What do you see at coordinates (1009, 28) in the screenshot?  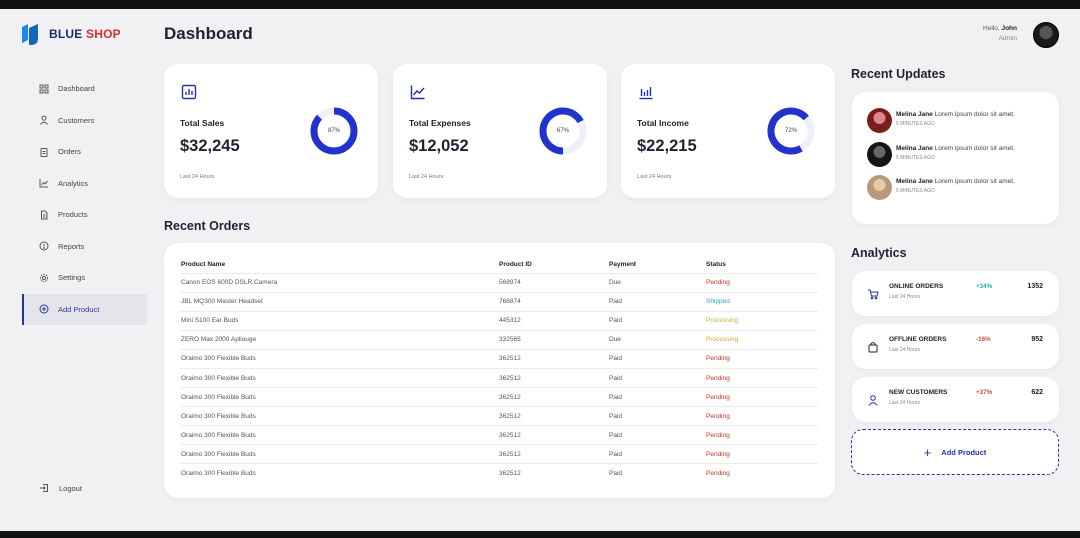 I see `user-name: John` at bounding box center [1009, 28].